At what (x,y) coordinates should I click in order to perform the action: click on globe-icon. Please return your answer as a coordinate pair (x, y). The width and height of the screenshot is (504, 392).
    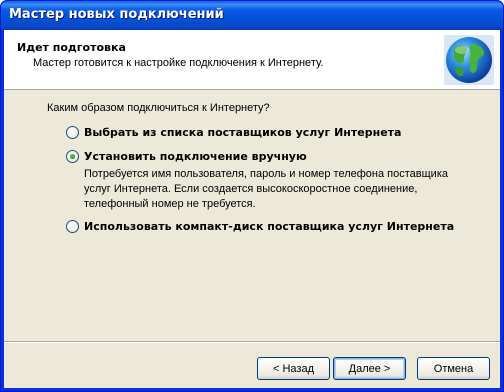
    Looking at the image, I should click on (469, 60).